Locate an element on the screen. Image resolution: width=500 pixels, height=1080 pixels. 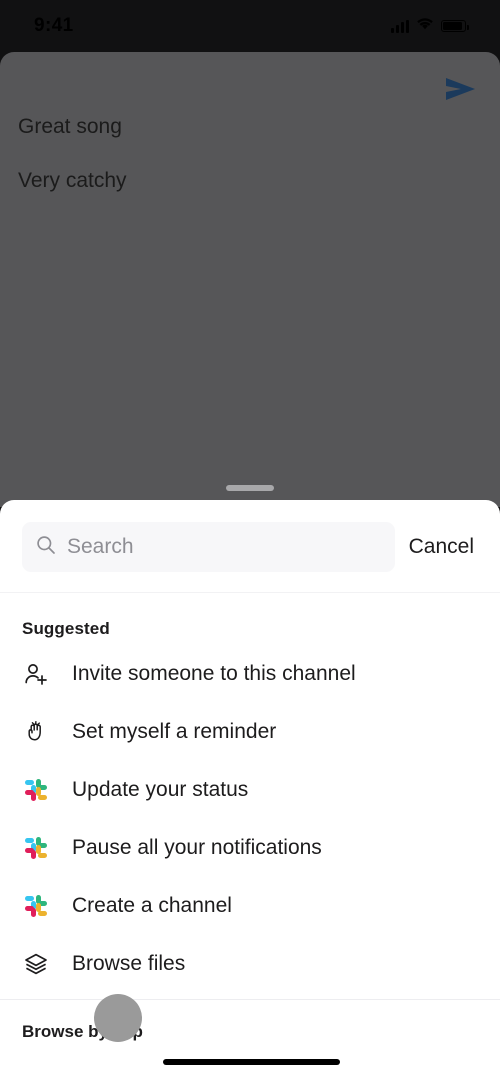
drag-handle is located at coordinates (250, 488).